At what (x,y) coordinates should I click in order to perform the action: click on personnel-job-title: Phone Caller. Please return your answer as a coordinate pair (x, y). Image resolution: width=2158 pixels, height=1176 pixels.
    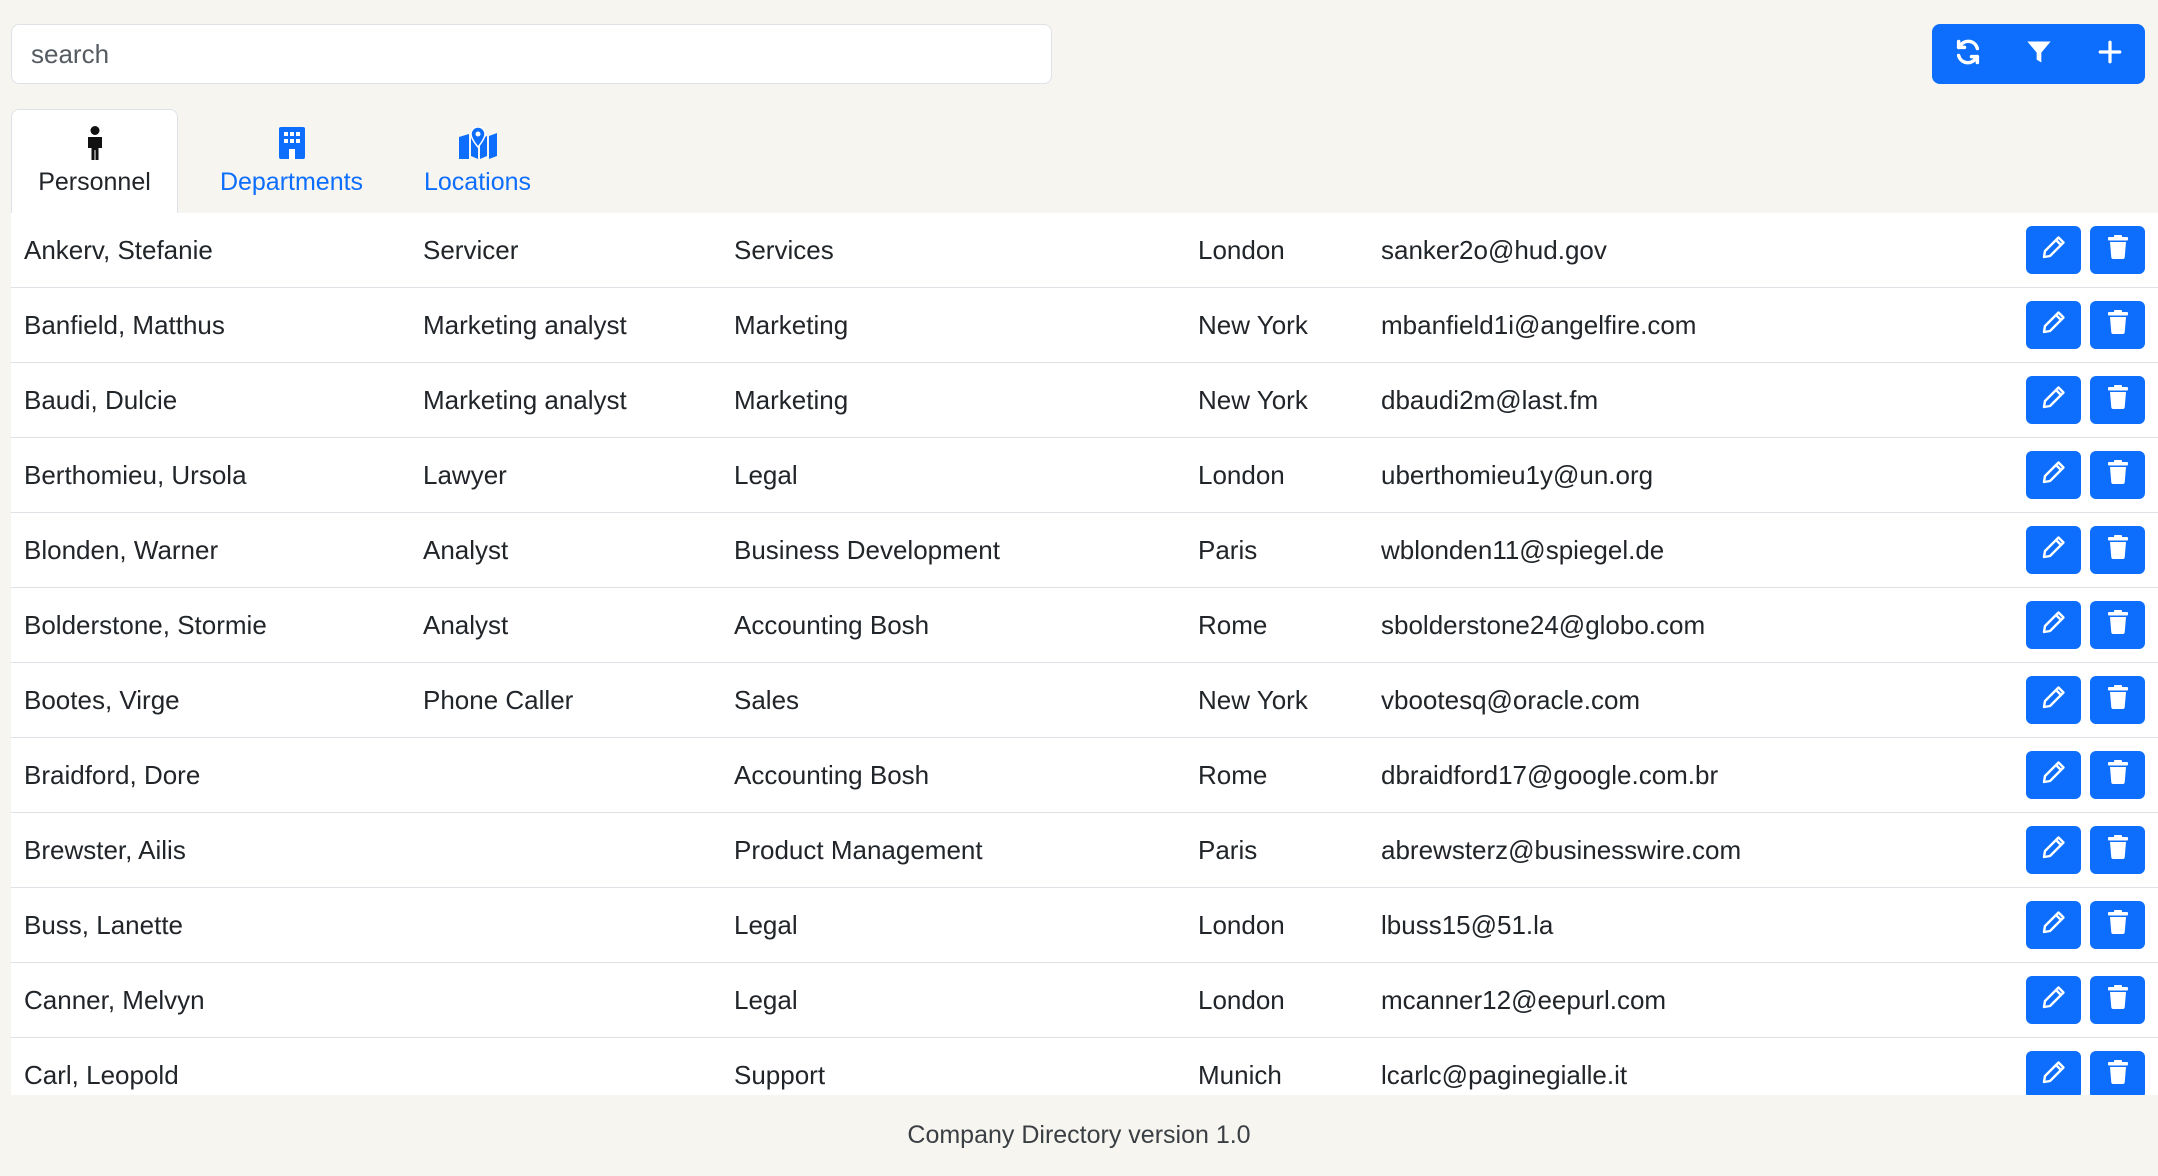
    Looking at the image, I should click on (498, 700).